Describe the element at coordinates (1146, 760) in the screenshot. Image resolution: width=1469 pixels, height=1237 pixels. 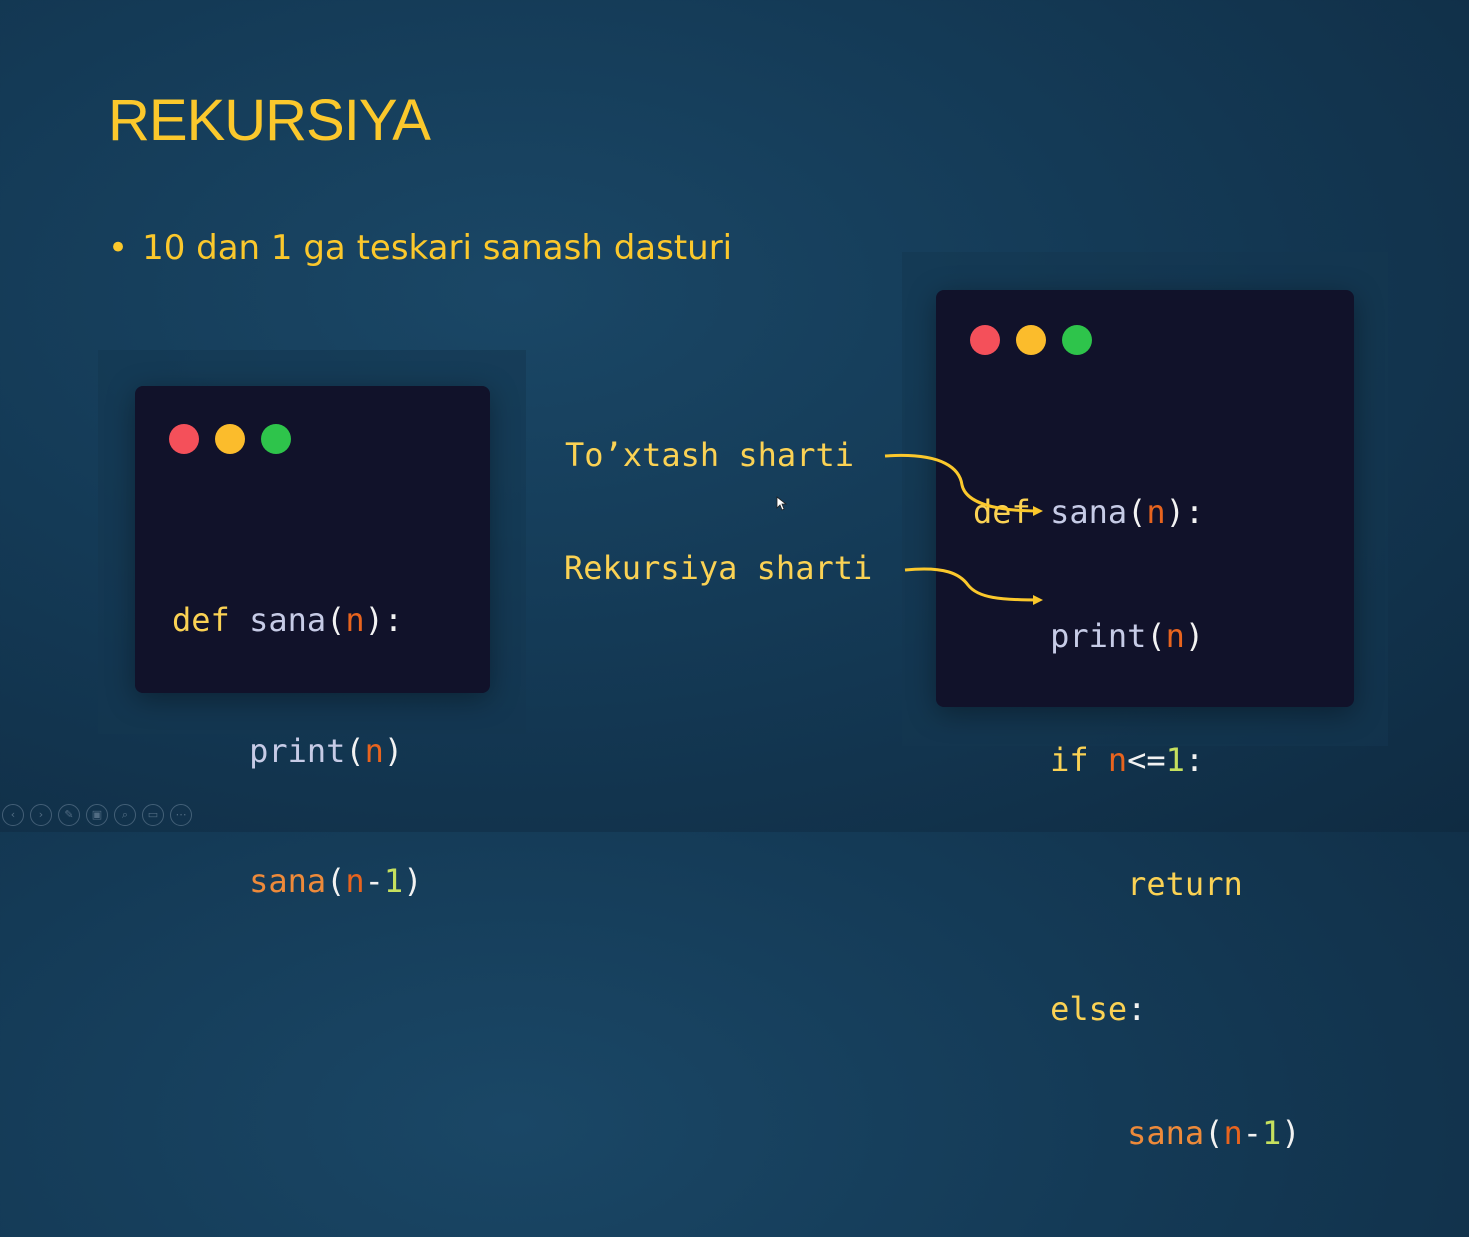
I see `code-operator: <=` at that location.